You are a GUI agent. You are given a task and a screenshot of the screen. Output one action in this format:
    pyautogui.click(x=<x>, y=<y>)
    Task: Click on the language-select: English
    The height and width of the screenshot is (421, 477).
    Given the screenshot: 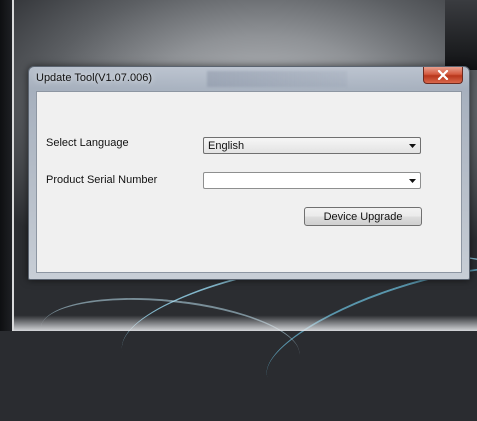 What is the action you would take?
    pyautogui.click(x=312, y=145)
    